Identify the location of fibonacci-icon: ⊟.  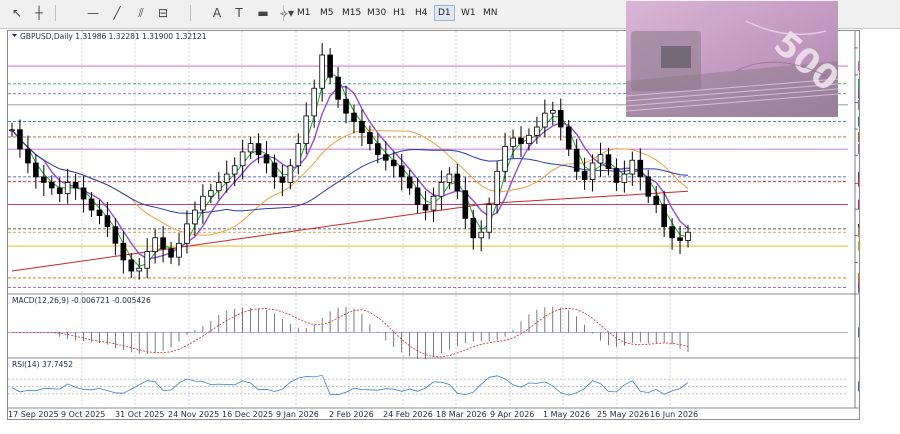
(163, 13).